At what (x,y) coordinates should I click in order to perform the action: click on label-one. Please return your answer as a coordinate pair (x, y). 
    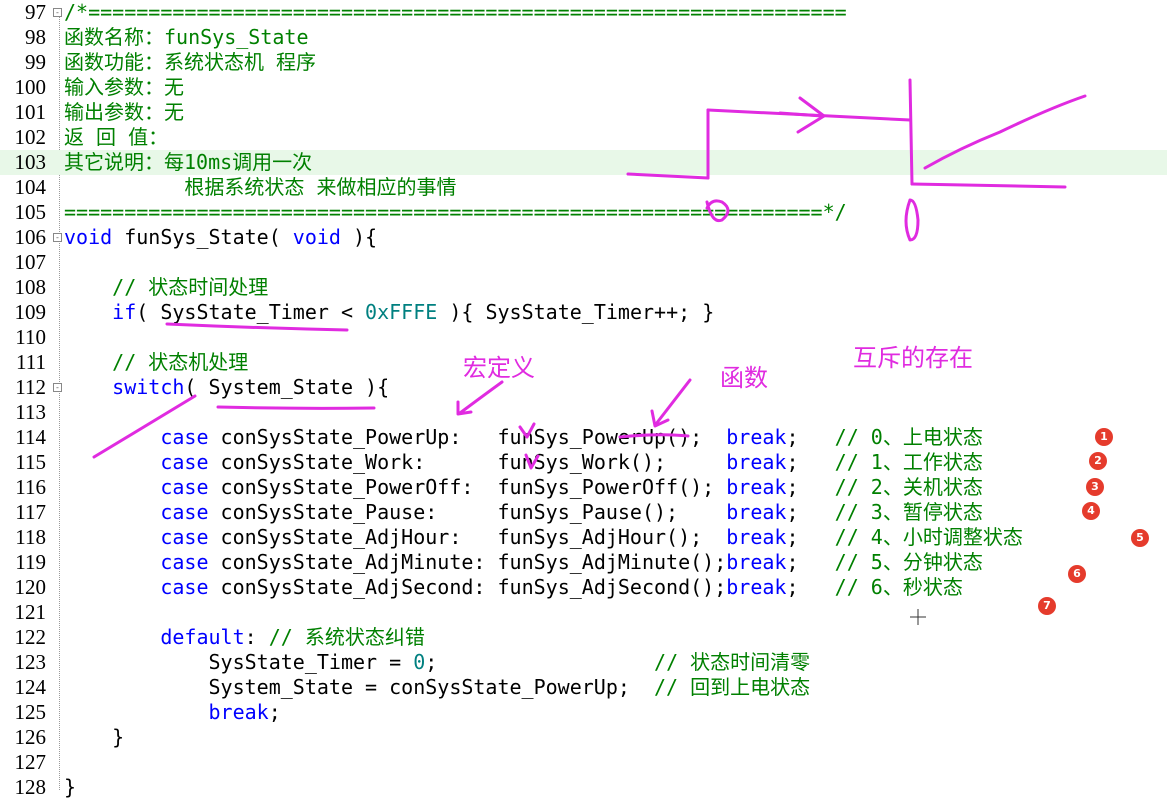
    Looking at the image, I should click on (912, 220).